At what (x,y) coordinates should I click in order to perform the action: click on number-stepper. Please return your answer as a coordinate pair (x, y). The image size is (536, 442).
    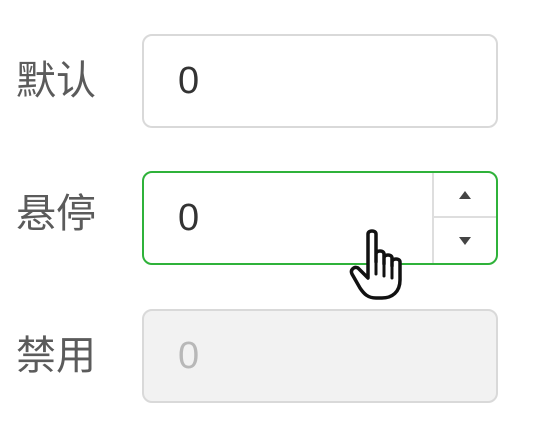
    Looking at the image, I should click on (464, 218).